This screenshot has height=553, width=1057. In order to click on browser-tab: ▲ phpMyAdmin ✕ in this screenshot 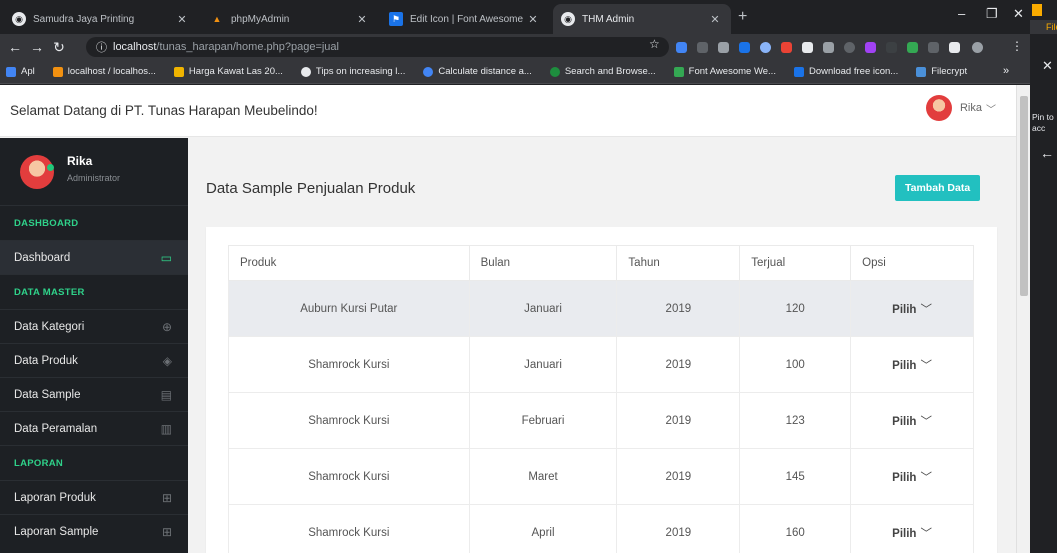, I will do `click(290, 19)`.